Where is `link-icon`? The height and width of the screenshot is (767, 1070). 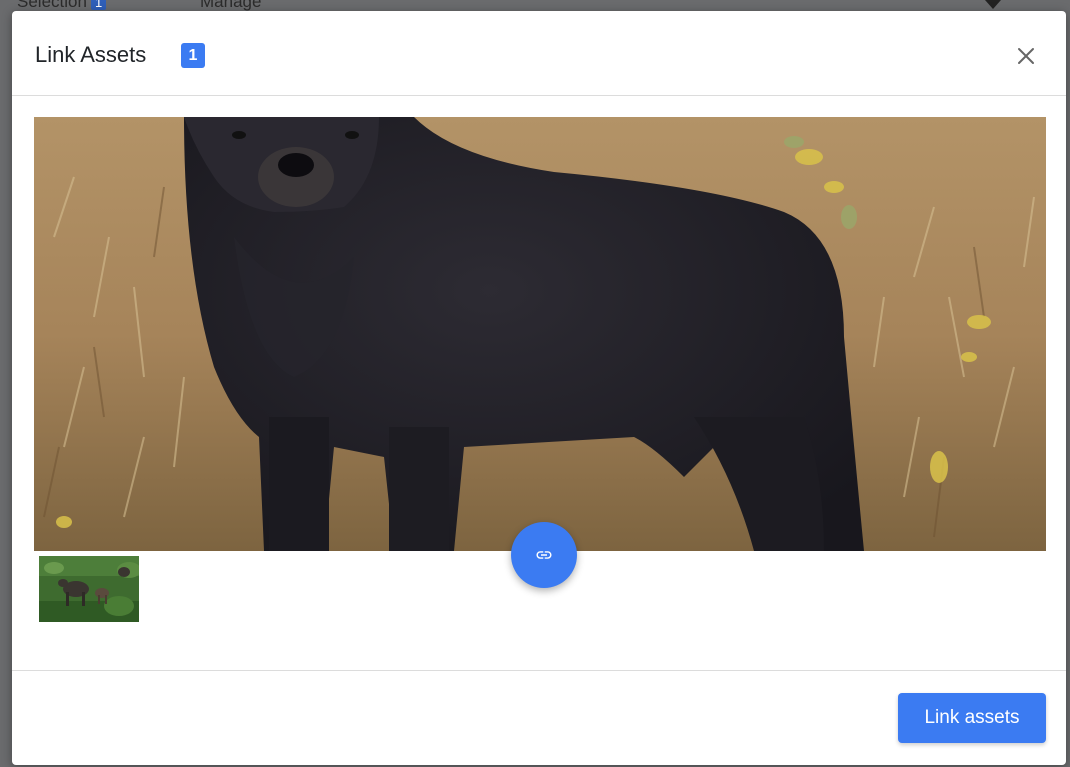
link-icon is located at coordinates (544, 555).